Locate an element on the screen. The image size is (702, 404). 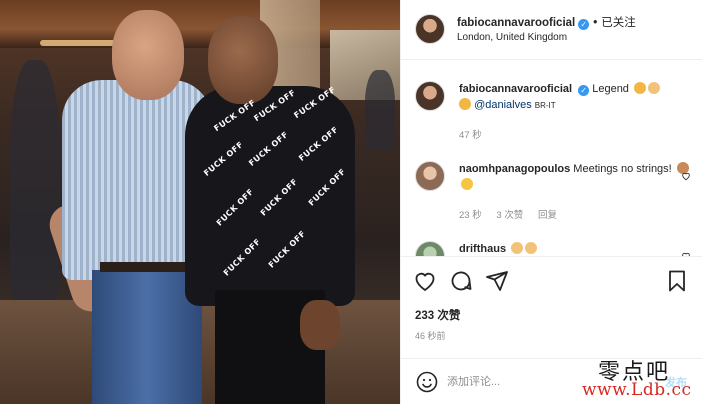
comment-composer: 发布 is located at coordinates (551, 381).